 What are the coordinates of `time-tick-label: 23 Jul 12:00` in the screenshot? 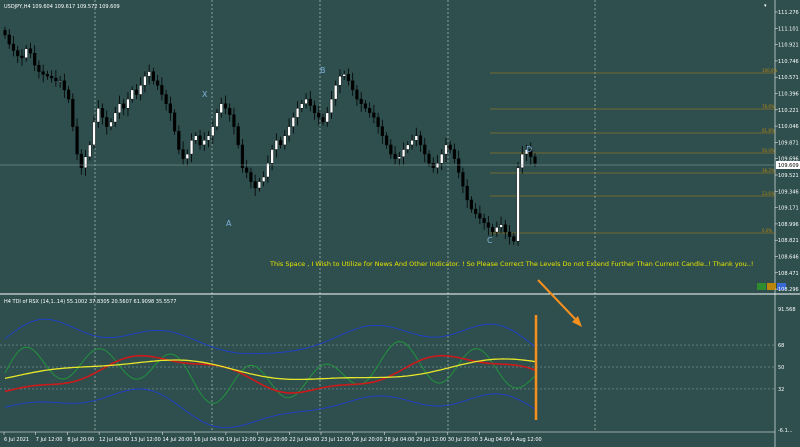 It's located at (336, 440).